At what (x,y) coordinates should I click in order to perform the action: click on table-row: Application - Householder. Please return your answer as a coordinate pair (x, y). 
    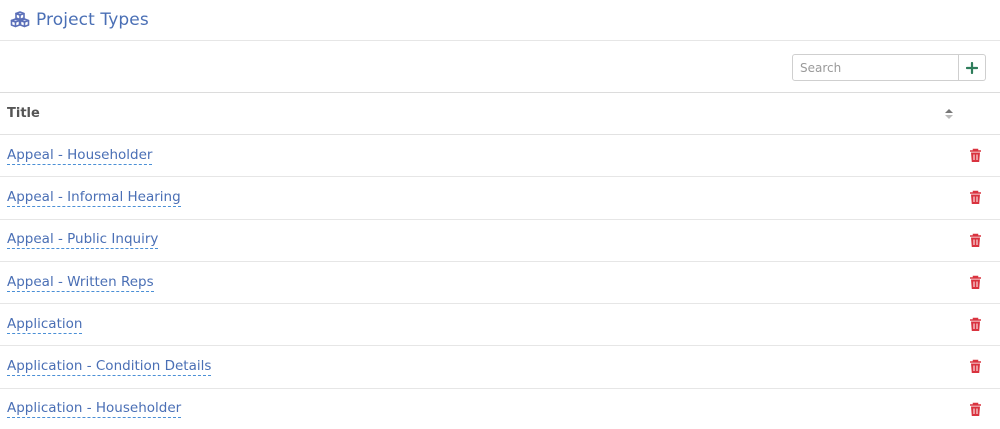
    Looking at the image, I should click on (500, 409).